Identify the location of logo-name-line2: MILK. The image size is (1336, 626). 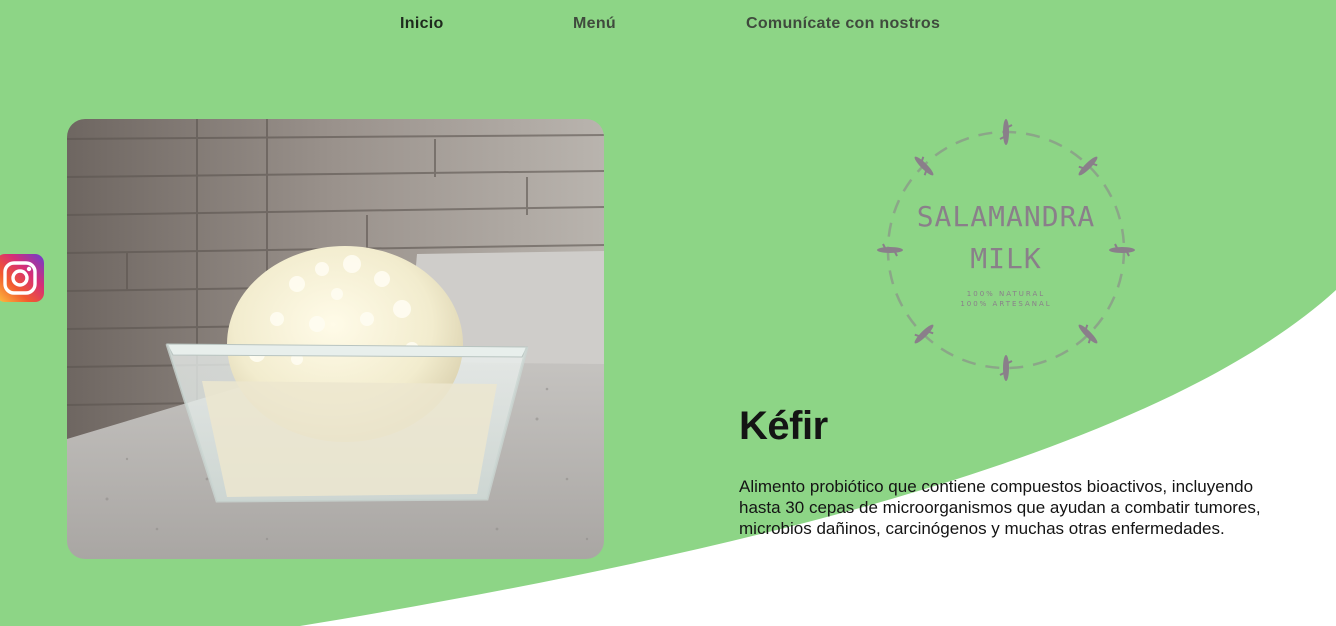
(1005, 258).